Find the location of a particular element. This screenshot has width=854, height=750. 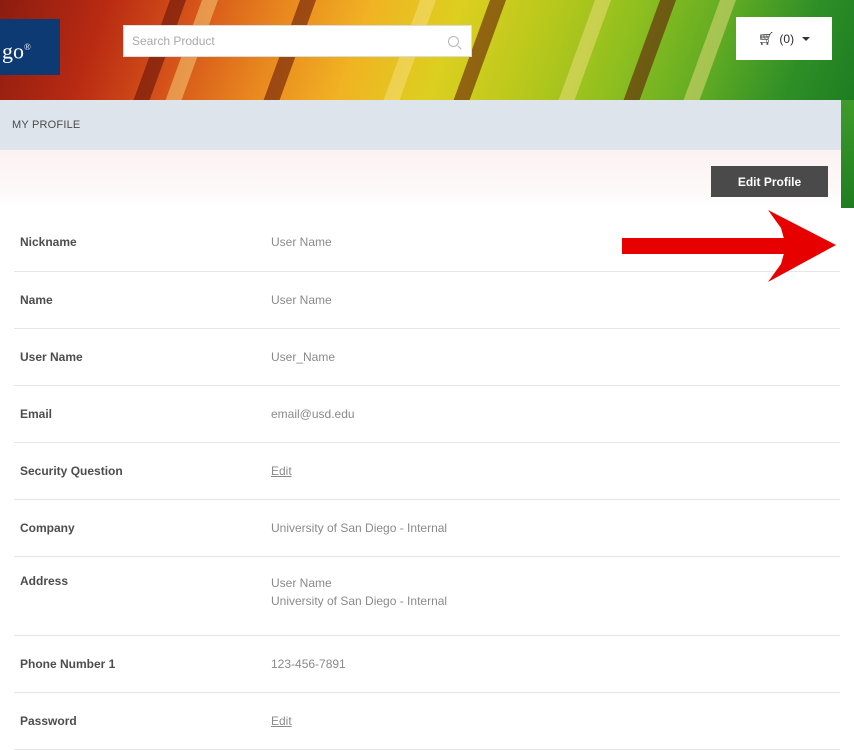

profile-row-phone: Phone Number 1 123-456-7891 is located at coordinates (427, 664).